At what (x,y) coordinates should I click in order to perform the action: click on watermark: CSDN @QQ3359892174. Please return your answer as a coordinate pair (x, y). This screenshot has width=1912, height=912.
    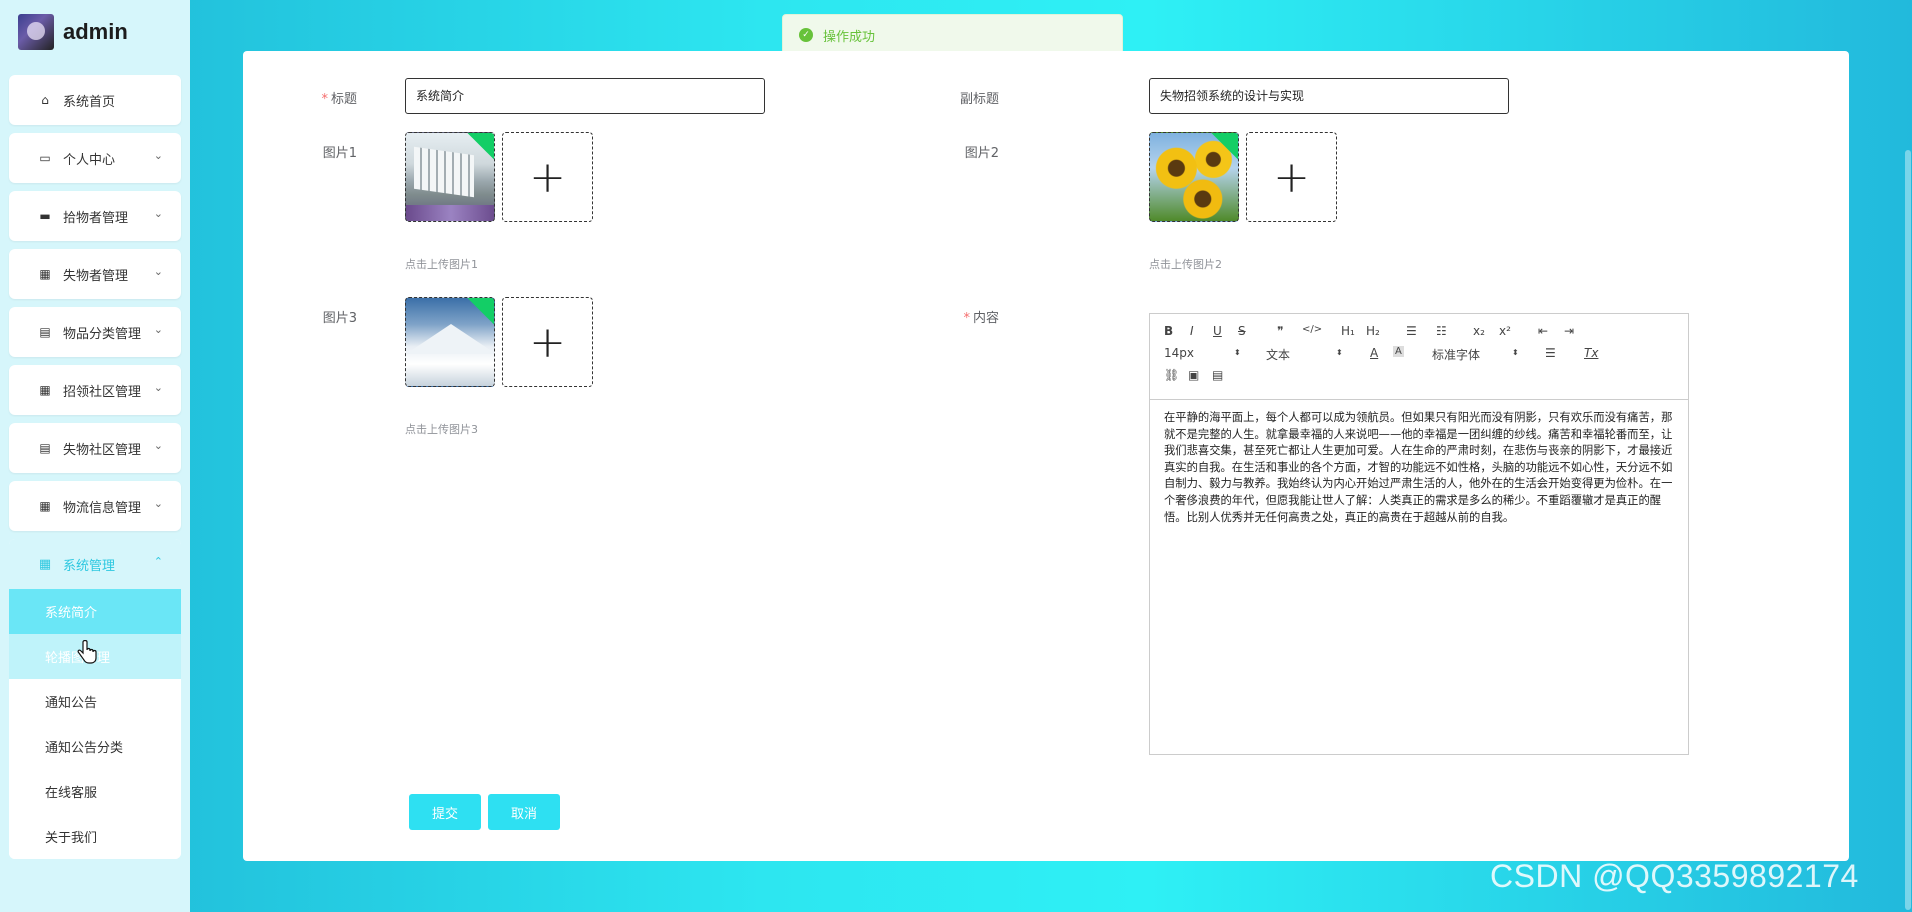
    Looking at the image, I should click on (1674, 876).